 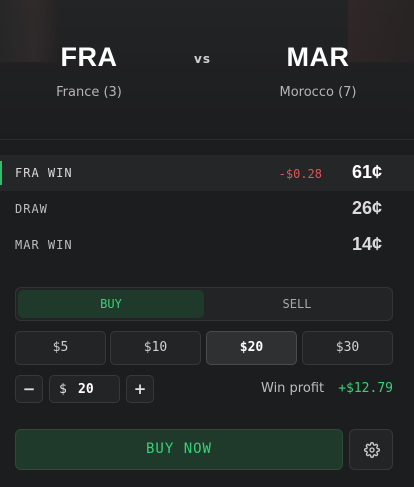 What do you see at coordinates (365, 388) in the screenshot?
I see `win-profit-value: +$12.79` at bounding box center [365, 388].